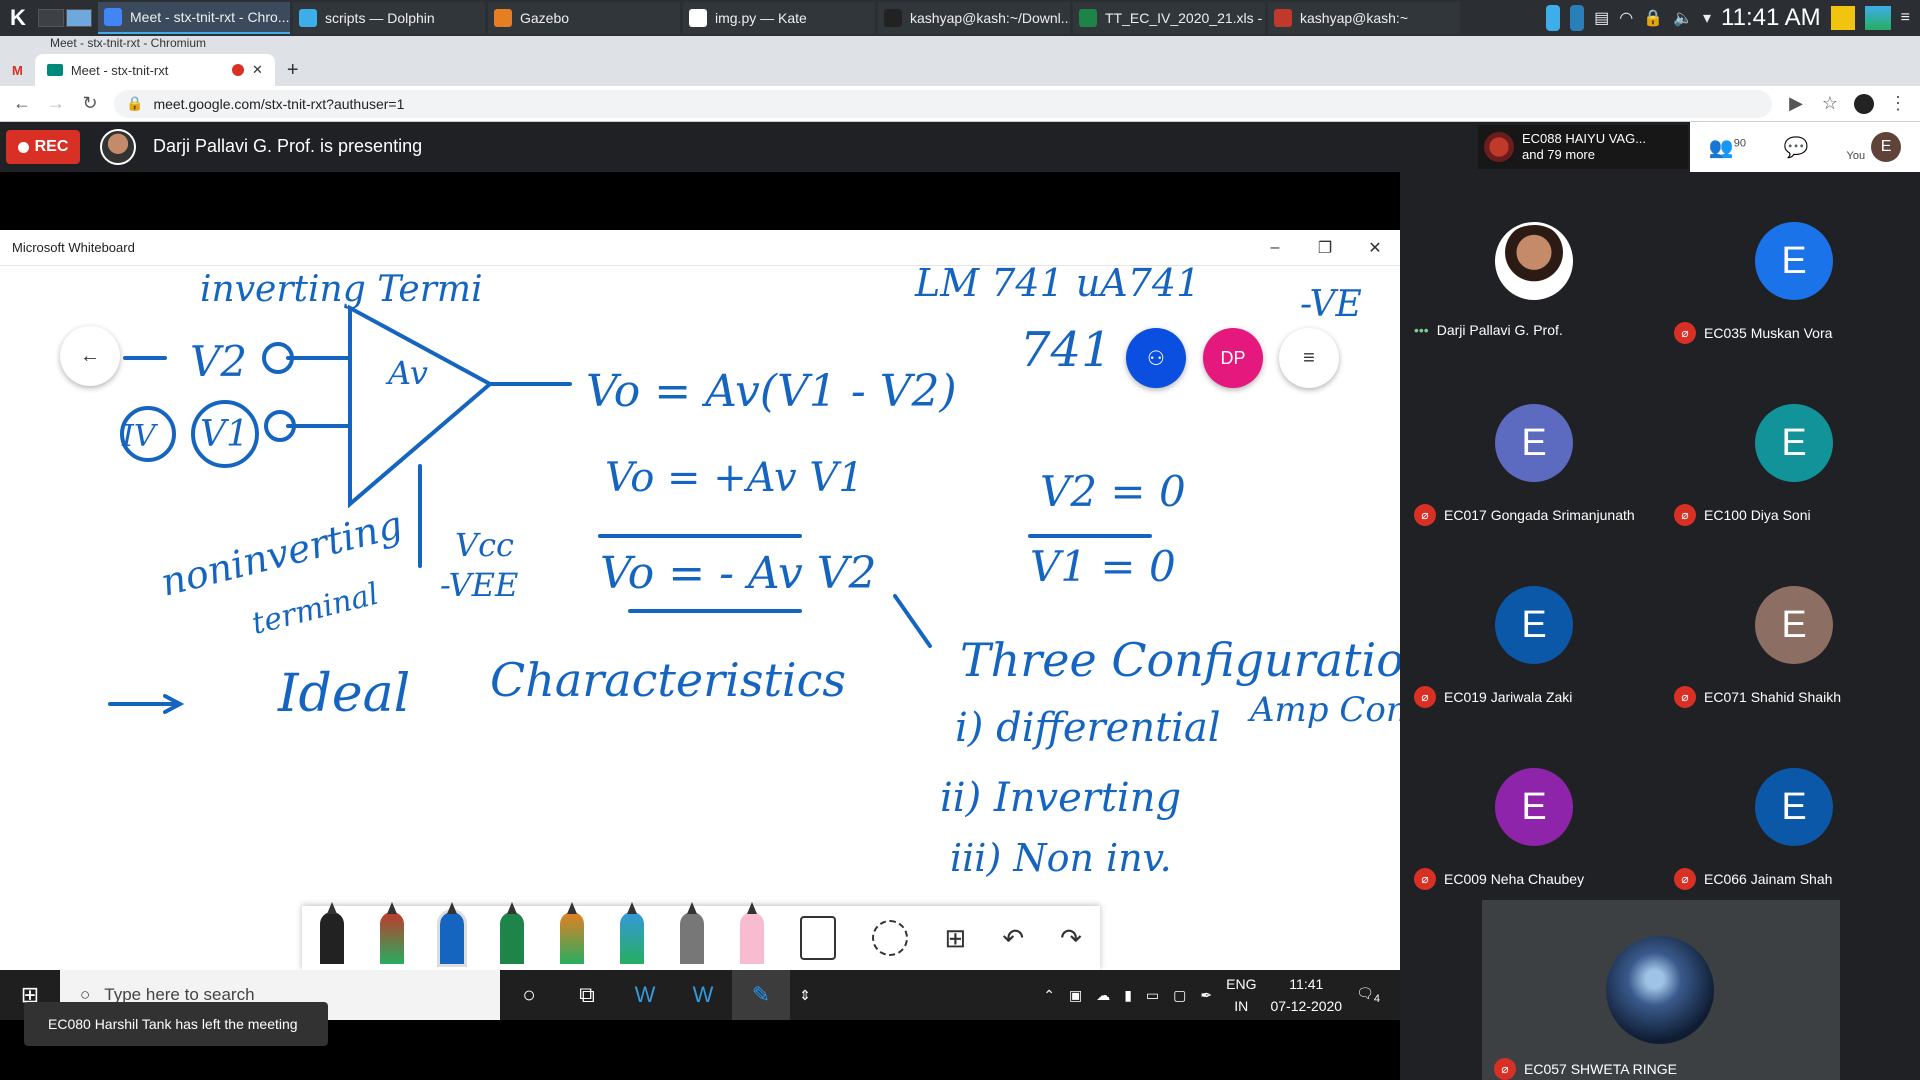 Image resolution: width=1920 pixels, height=1080 pixels. I want to click on usb-icon: ▮, so click(1128, 995).